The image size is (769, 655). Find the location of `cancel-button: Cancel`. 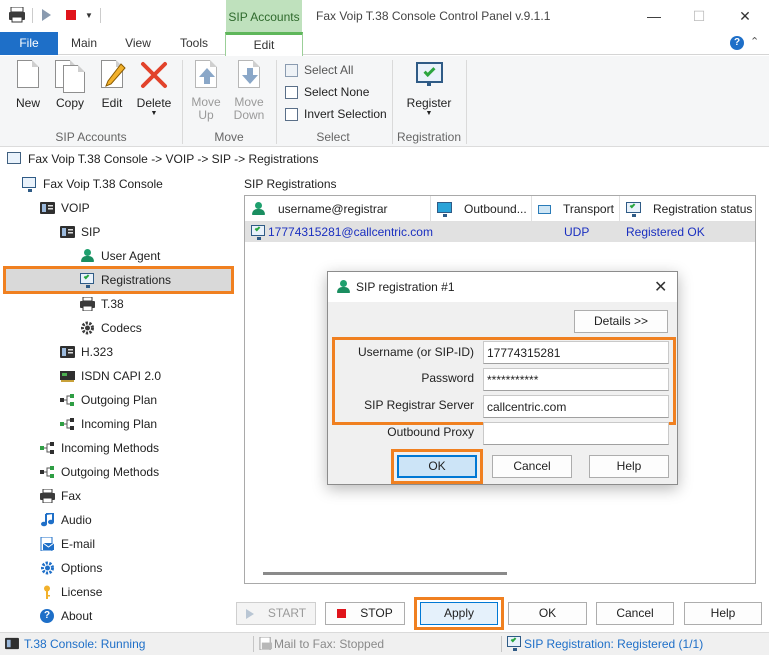

cancel-button: Cancel is located at coordinates (635, 613).